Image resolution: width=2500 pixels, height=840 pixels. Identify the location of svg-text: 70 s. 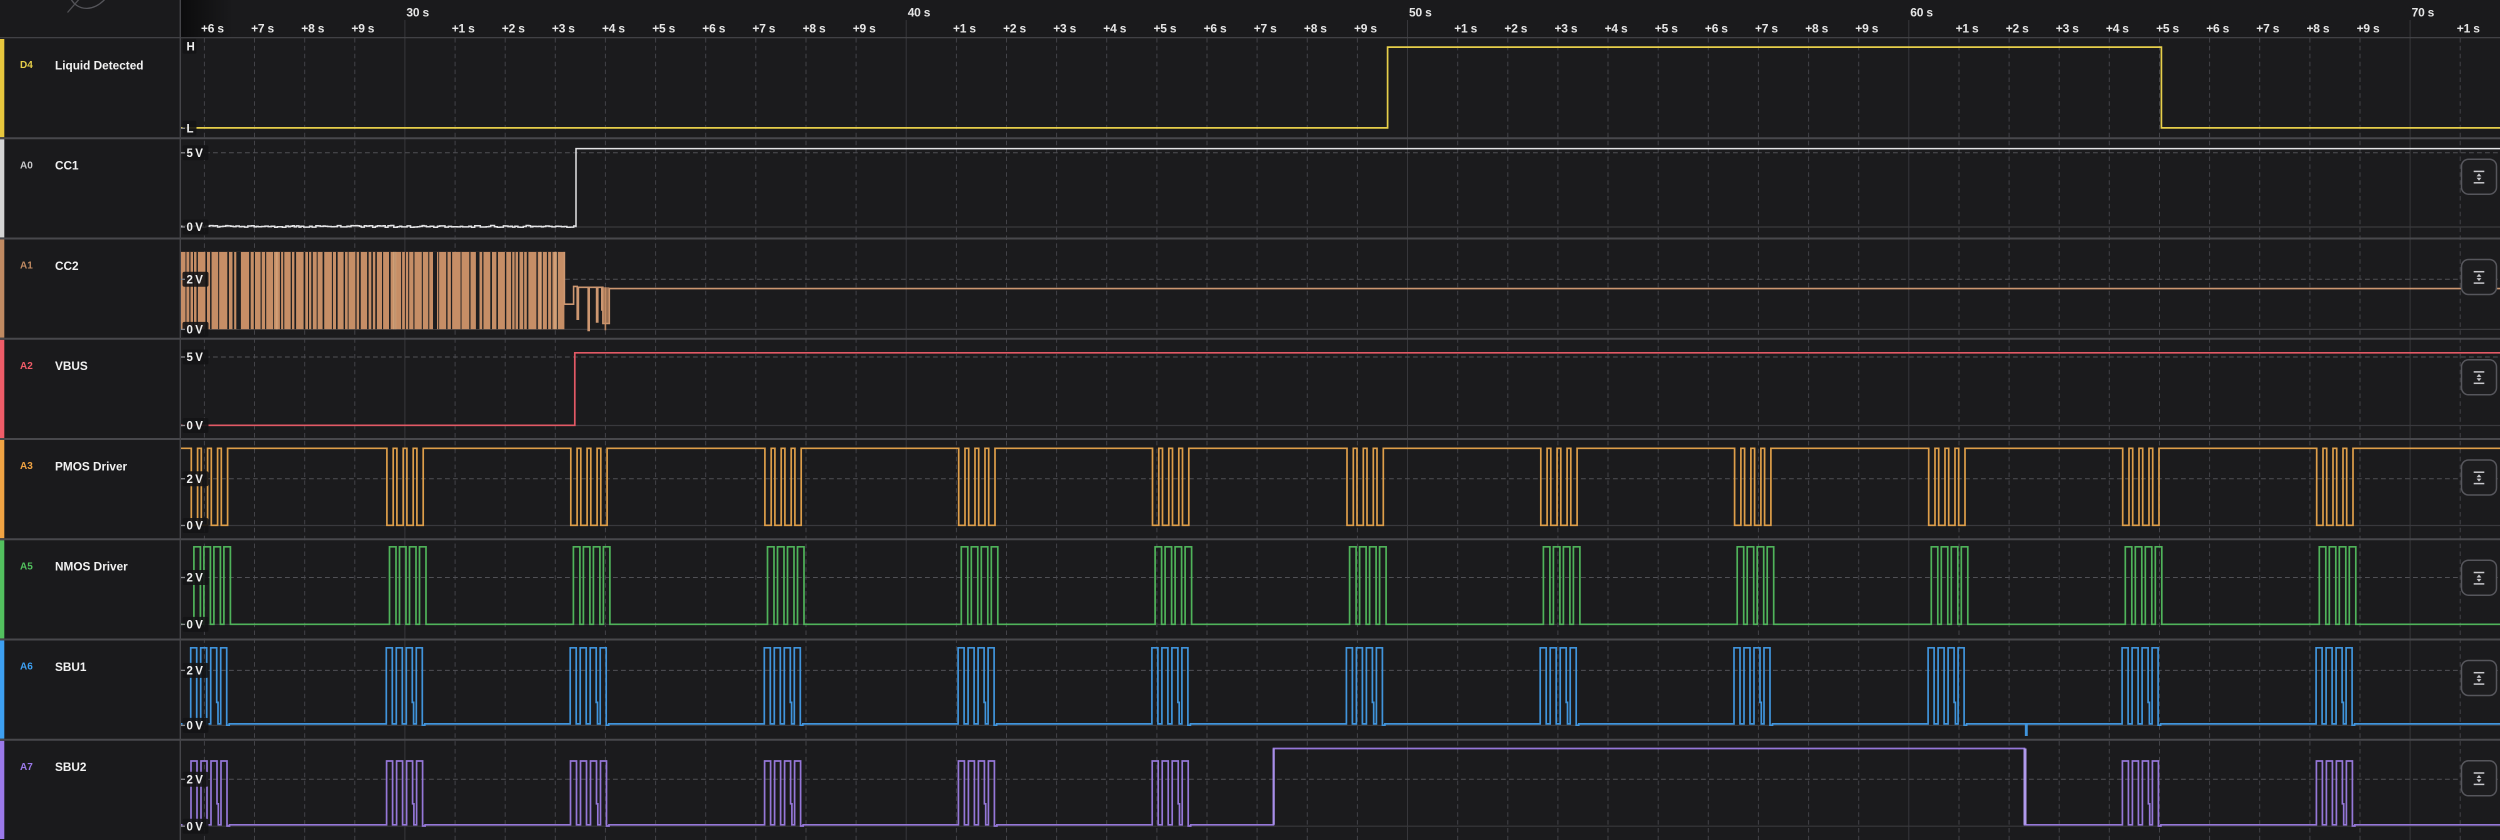
(2423, 13).